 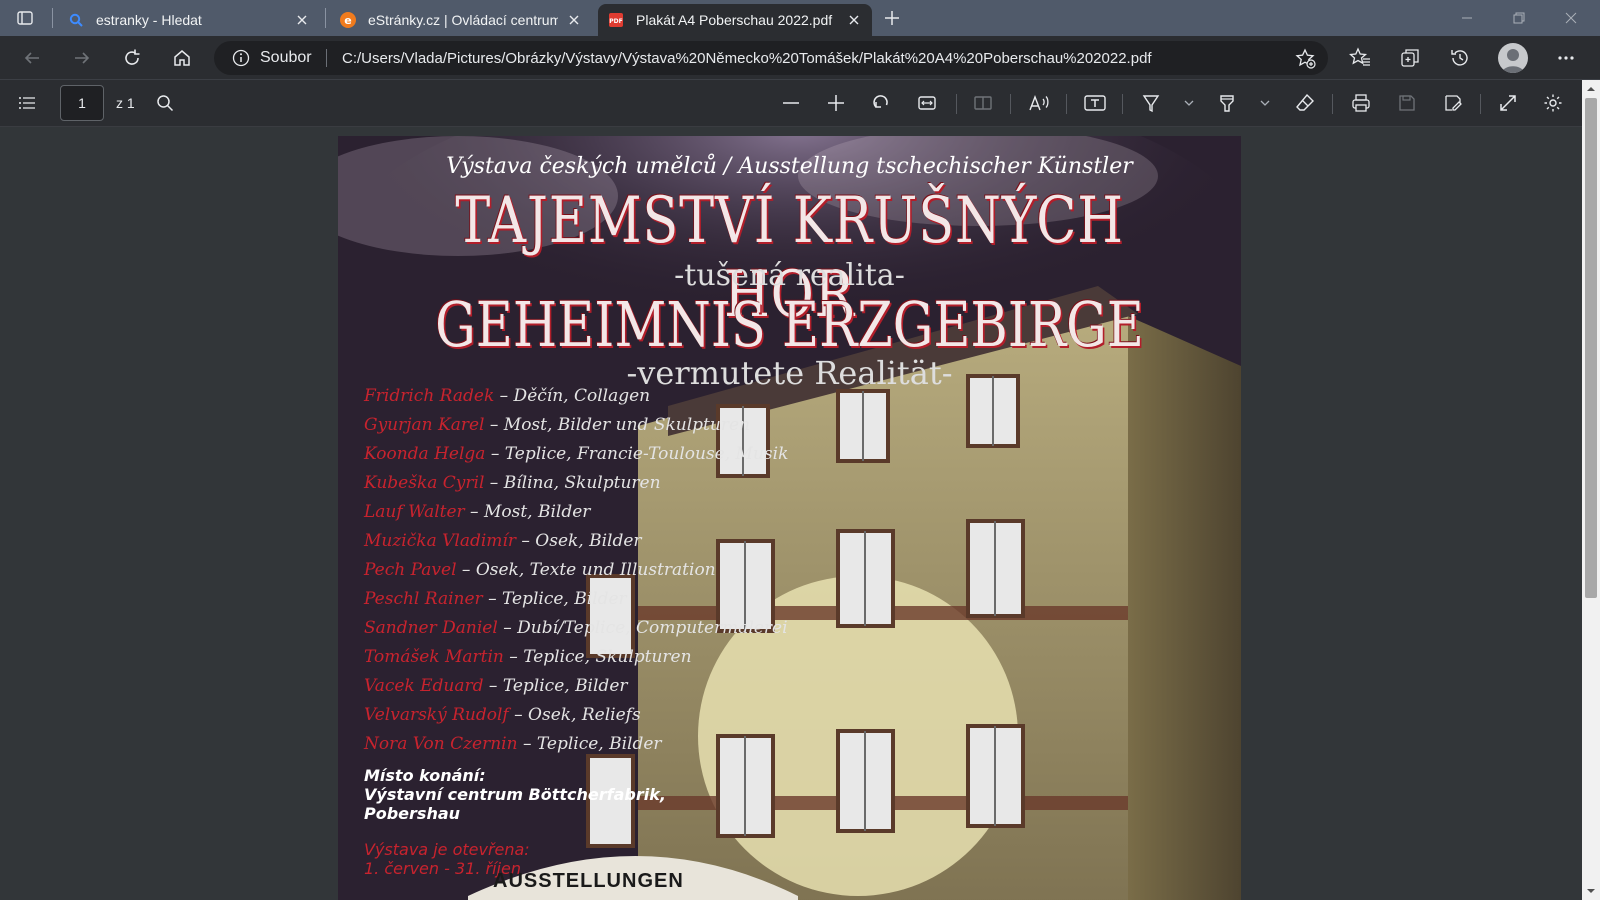 I want to click on tab-title: estranky - Hledat, so click(x=149, y=20).